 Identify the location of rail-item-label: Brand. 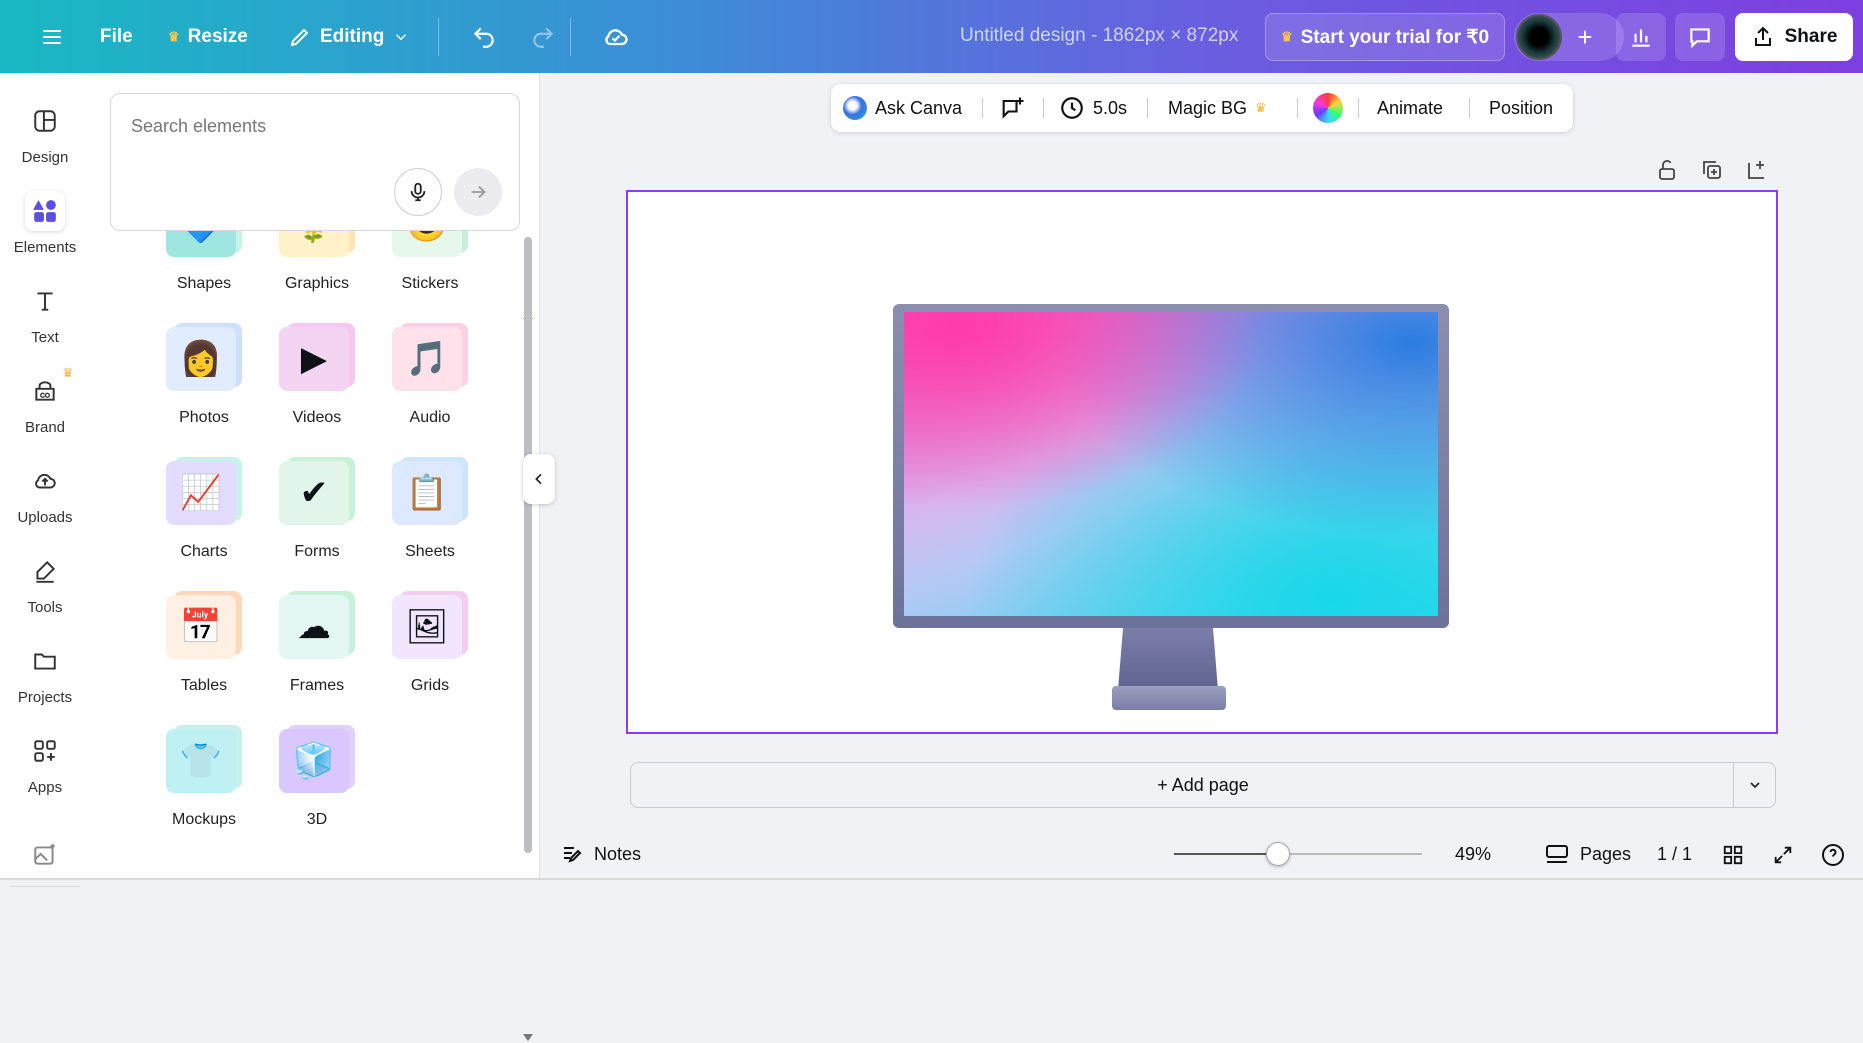
(45, 427).